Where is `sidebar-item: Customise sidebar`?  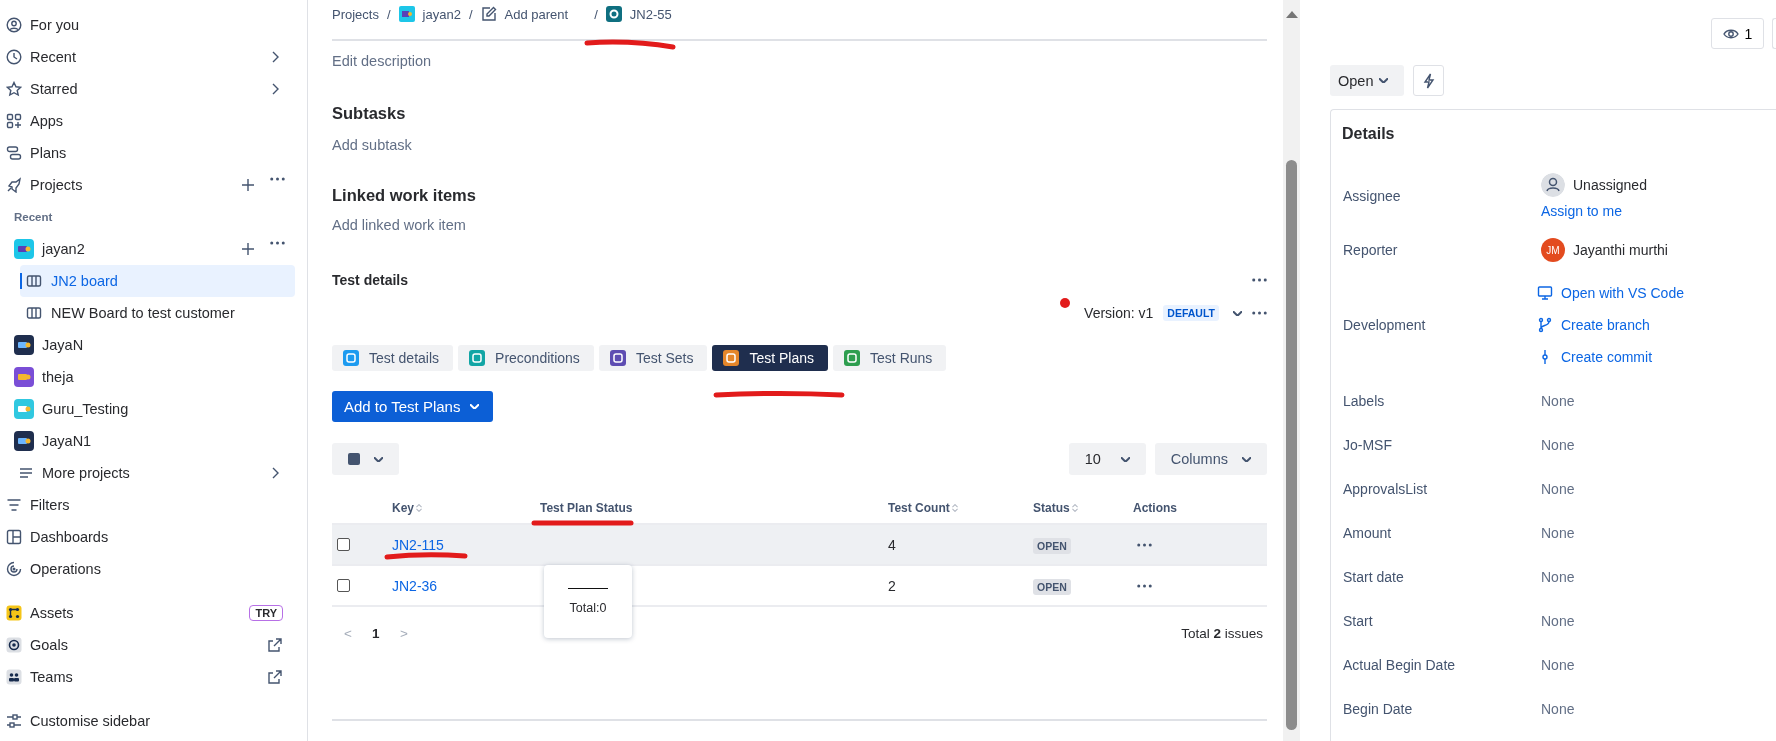 sidebar-item: Customise sidebar is located at coordinates (153, 721).